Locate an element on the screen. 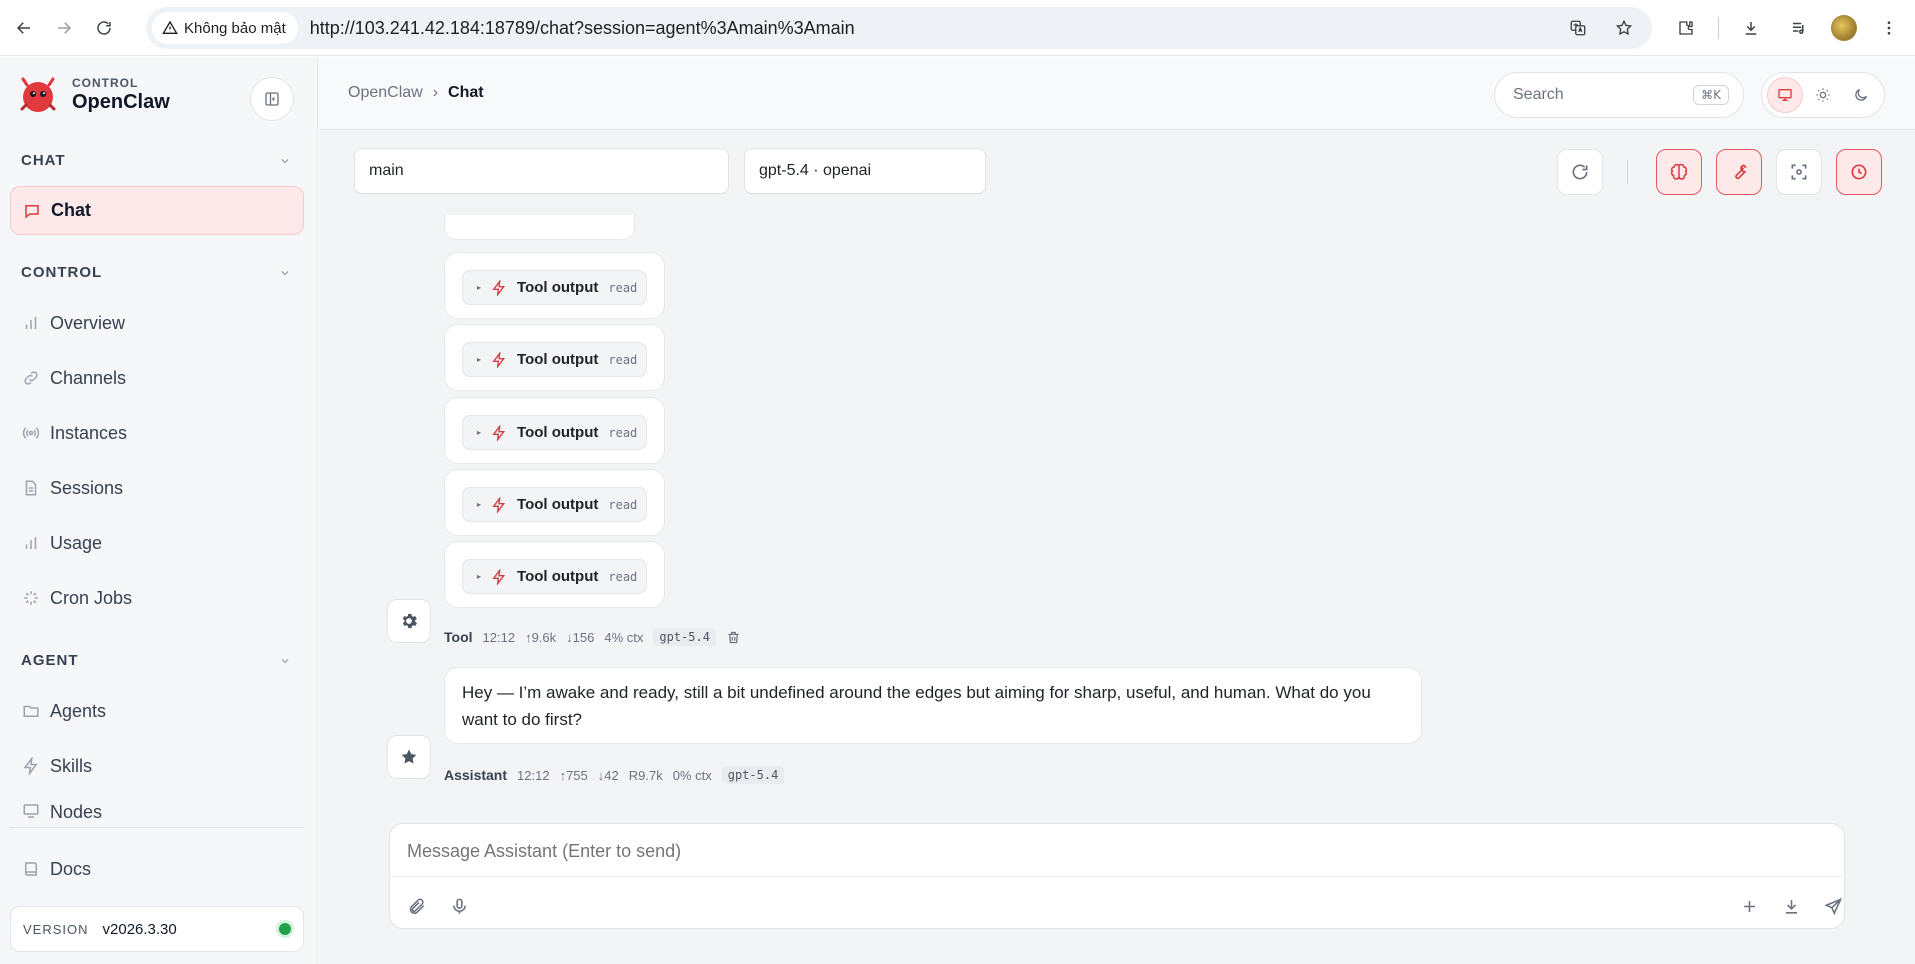  section-control: CONTROL is located at coordinates (156, 272).